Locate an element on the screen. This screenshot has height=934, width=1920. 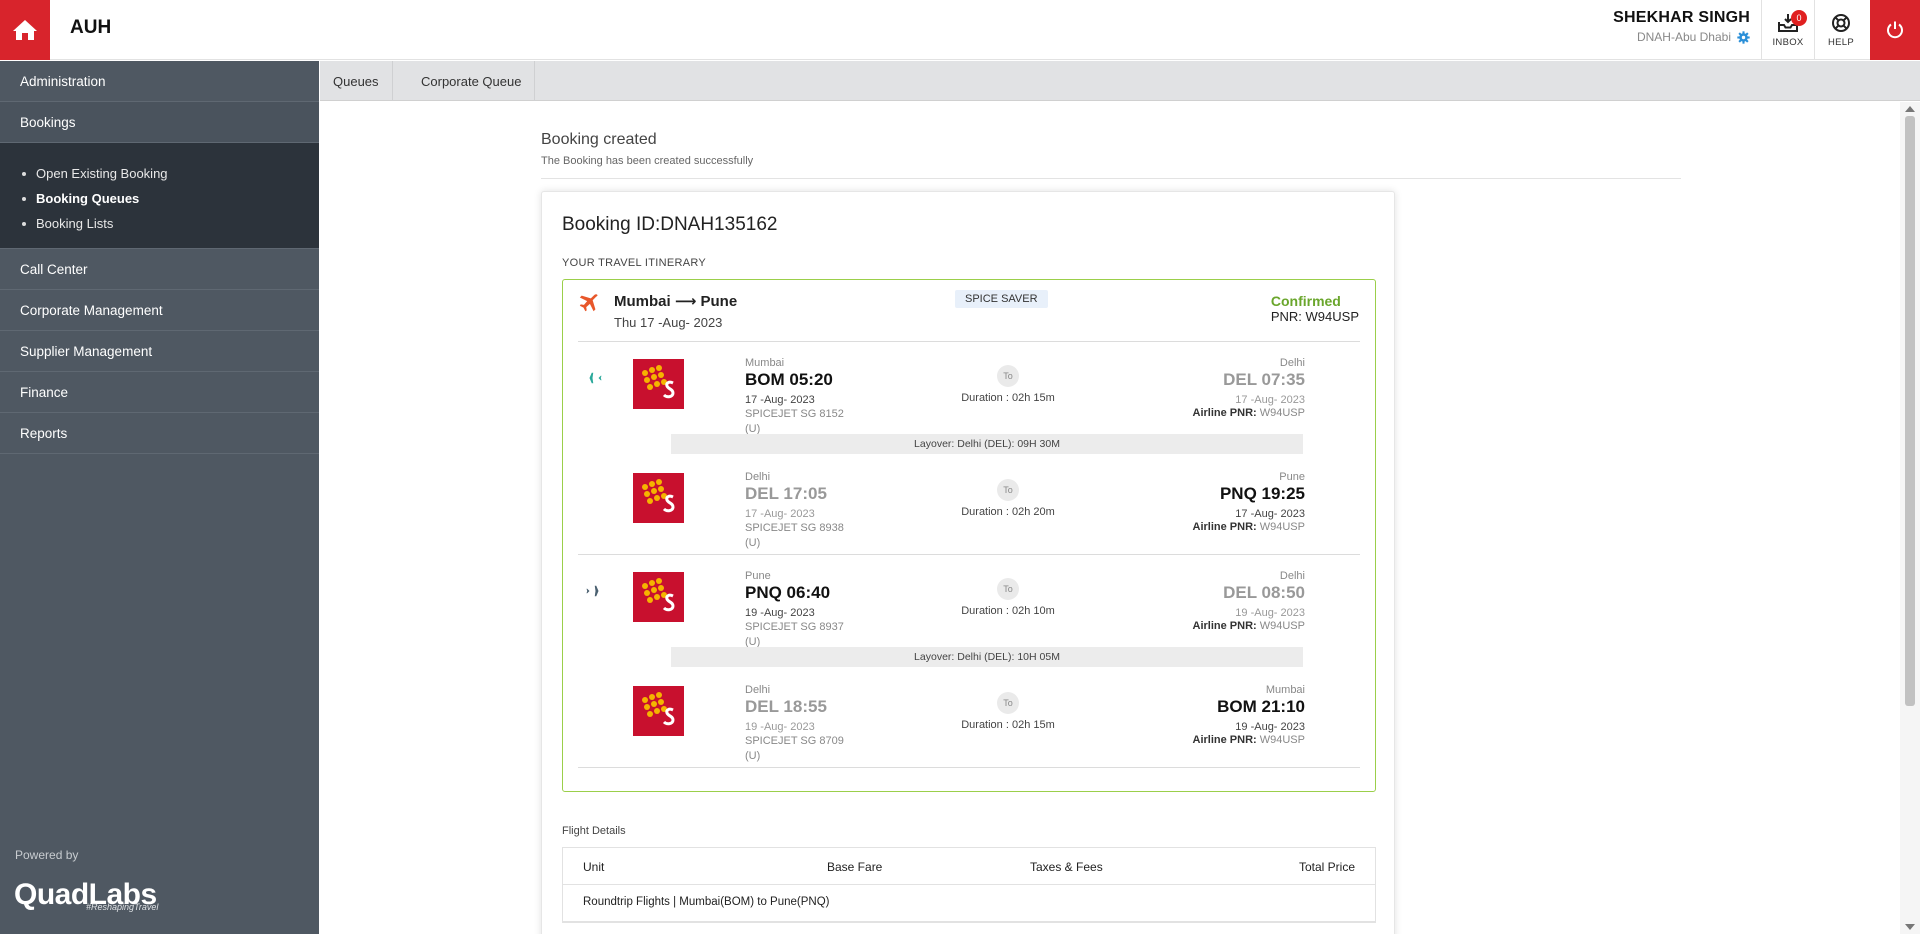
submenu-item-open-existing-booking: Open Existing Booking is located at coordinates (159, 173).